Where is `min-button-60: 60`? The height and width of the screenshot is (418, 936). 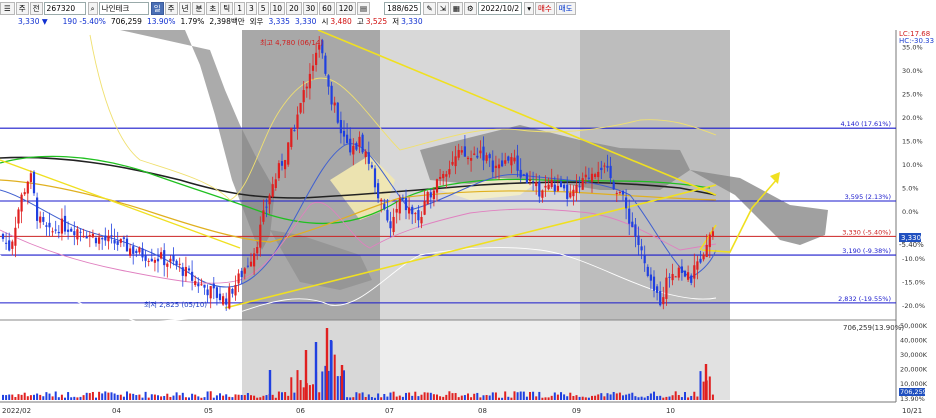
min-button-60: 60 is located at coordinates (327, 8).